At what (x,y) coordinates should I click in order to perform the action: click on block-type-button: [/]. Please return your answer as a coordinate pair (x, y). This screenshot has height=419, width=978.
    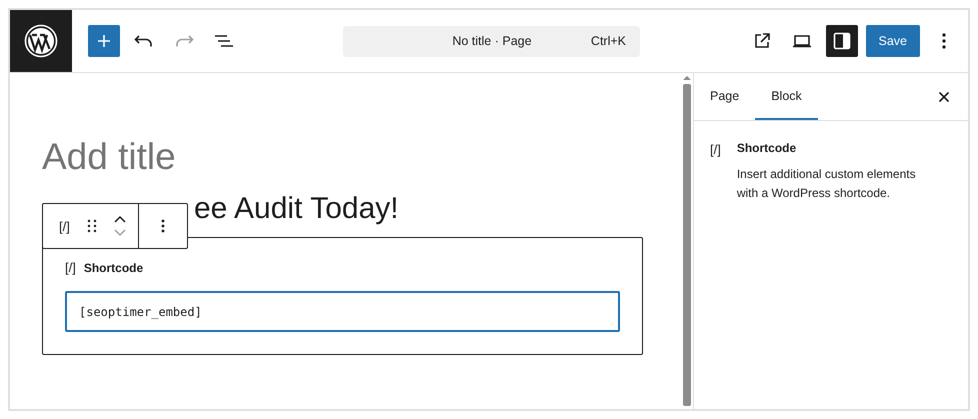
    Looking at the image, I should click on (64, 226).